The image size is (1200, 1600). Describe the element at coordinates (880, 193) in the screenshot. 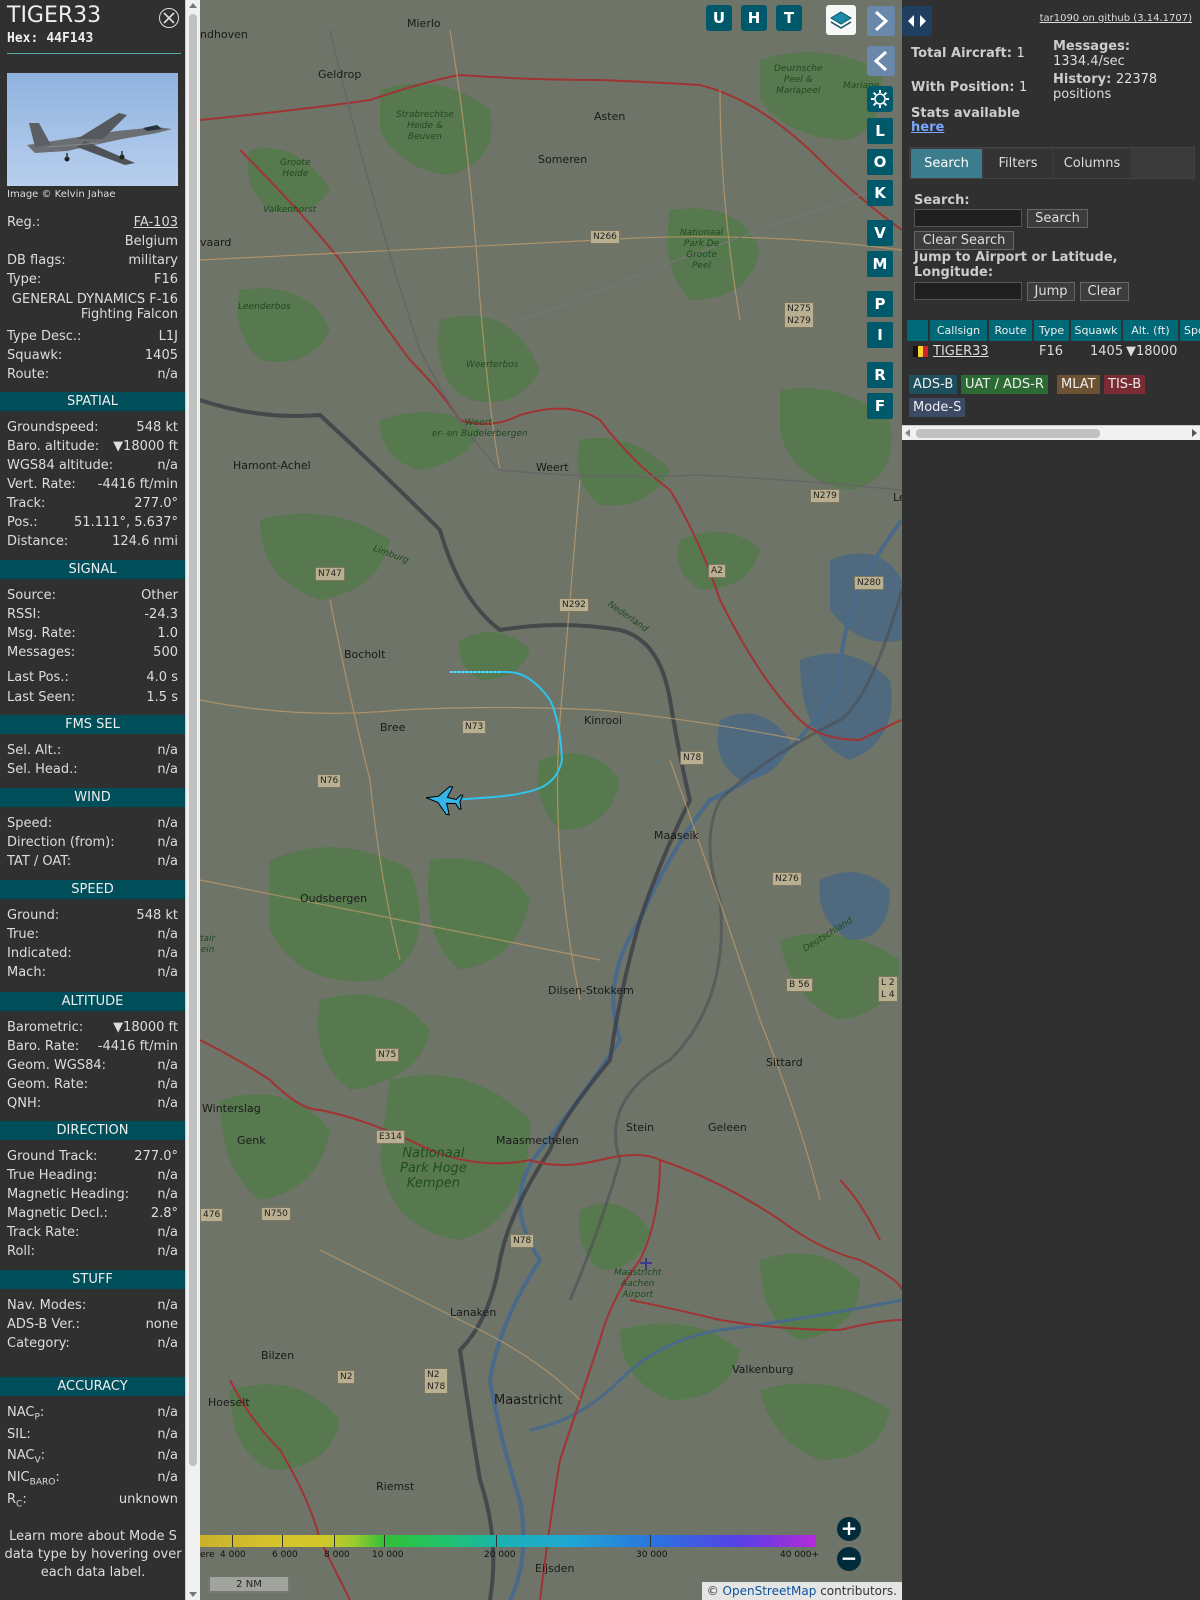

I see `map-button-k: K` at that location.